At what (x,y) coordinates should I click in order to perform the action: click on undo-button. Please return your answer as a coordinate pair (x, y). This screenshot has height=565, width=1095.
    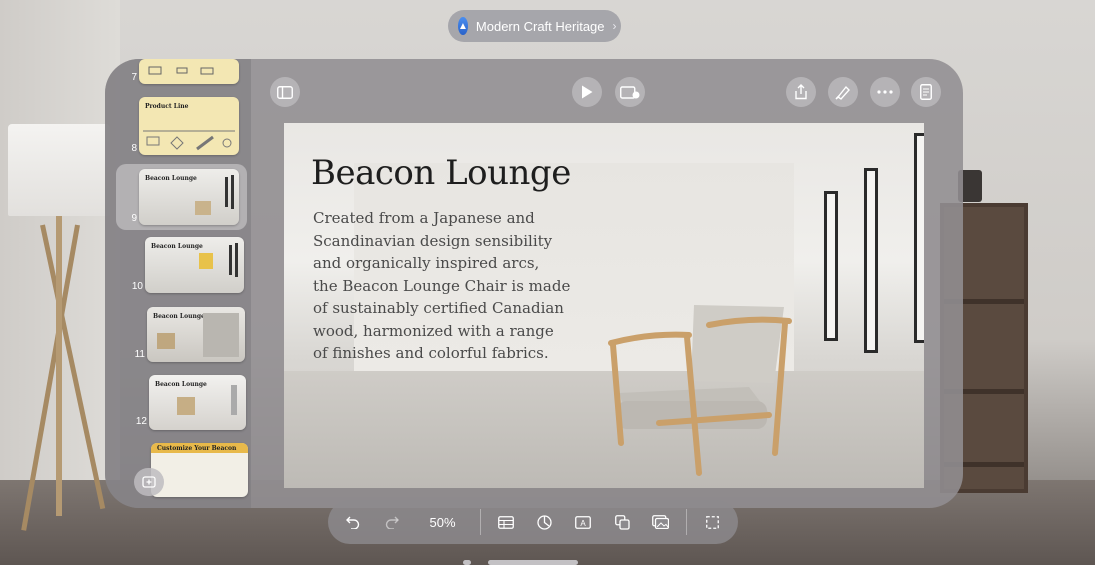
    Looking at the image, I should click on (353, 522).